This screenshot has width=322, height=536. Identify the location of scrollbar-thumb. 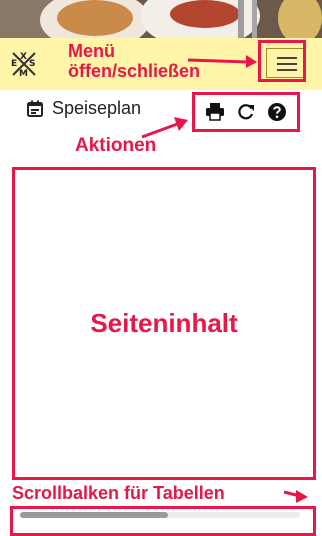
(94, 515).